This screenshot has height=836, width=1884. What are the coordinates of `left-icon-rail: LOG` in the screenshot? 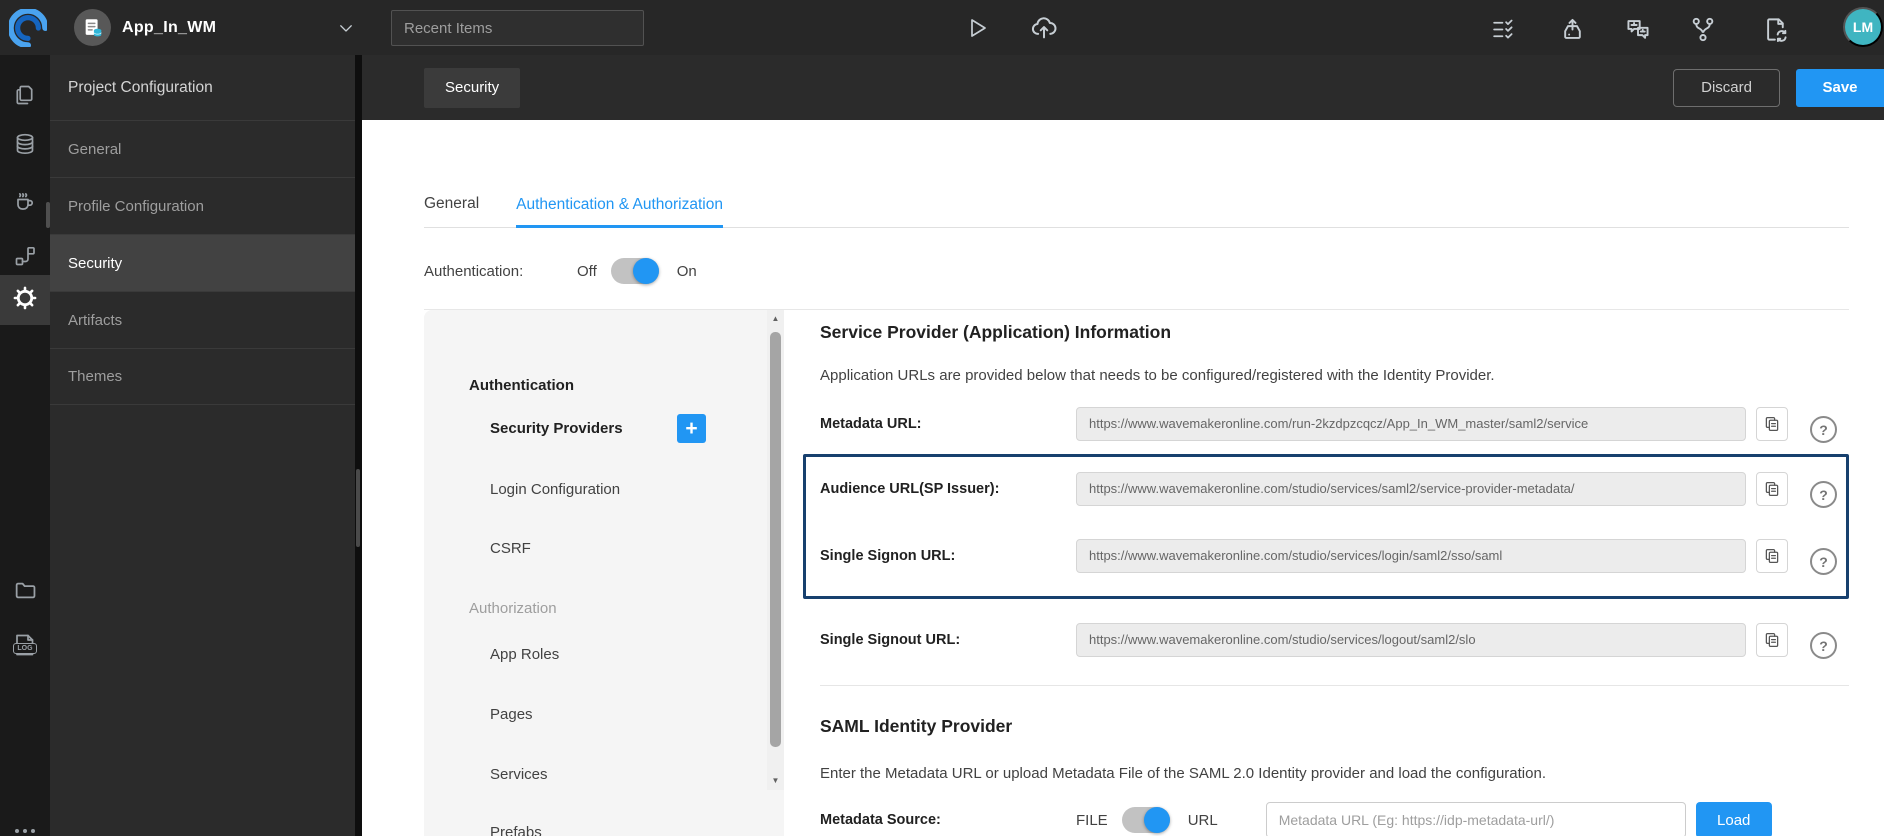 It's located at (25, 445).